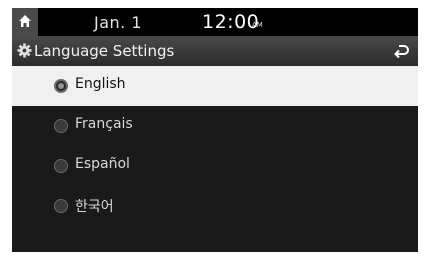  I want to click on language-option-espanol: Español, so click(215, 166).